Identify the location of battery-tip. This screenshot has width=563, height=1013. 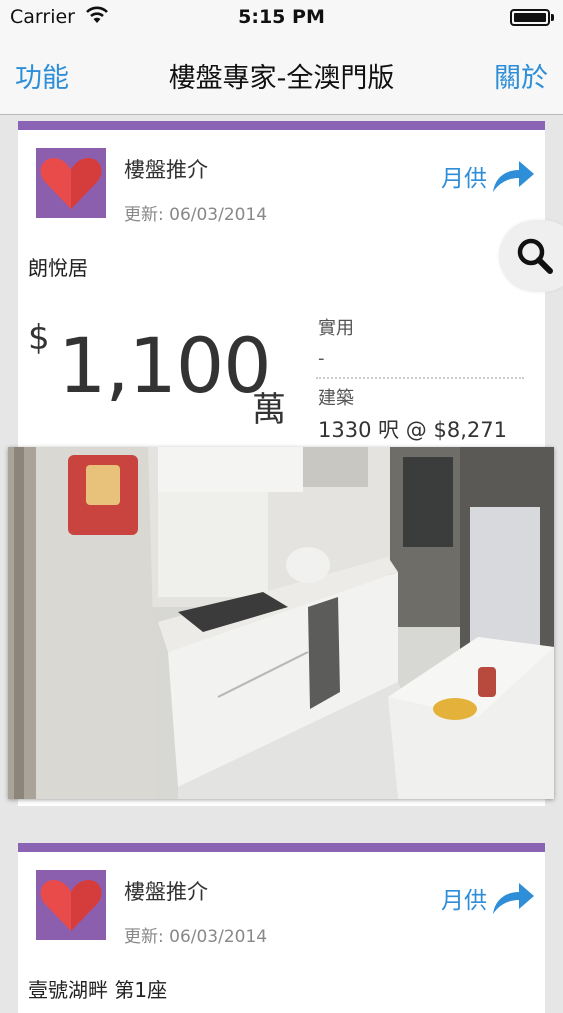
(552, 17).